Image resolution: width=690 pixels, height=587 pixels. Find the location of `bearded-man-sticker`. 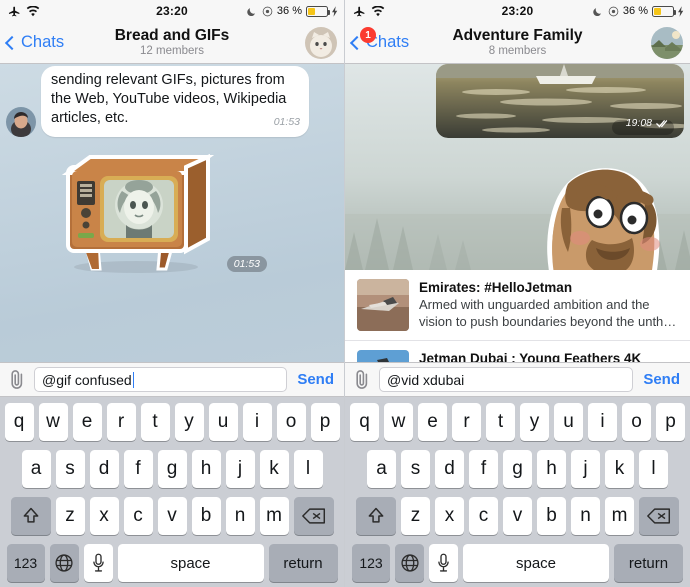

bearded-man-sticker is located at coordinates (595, 207).